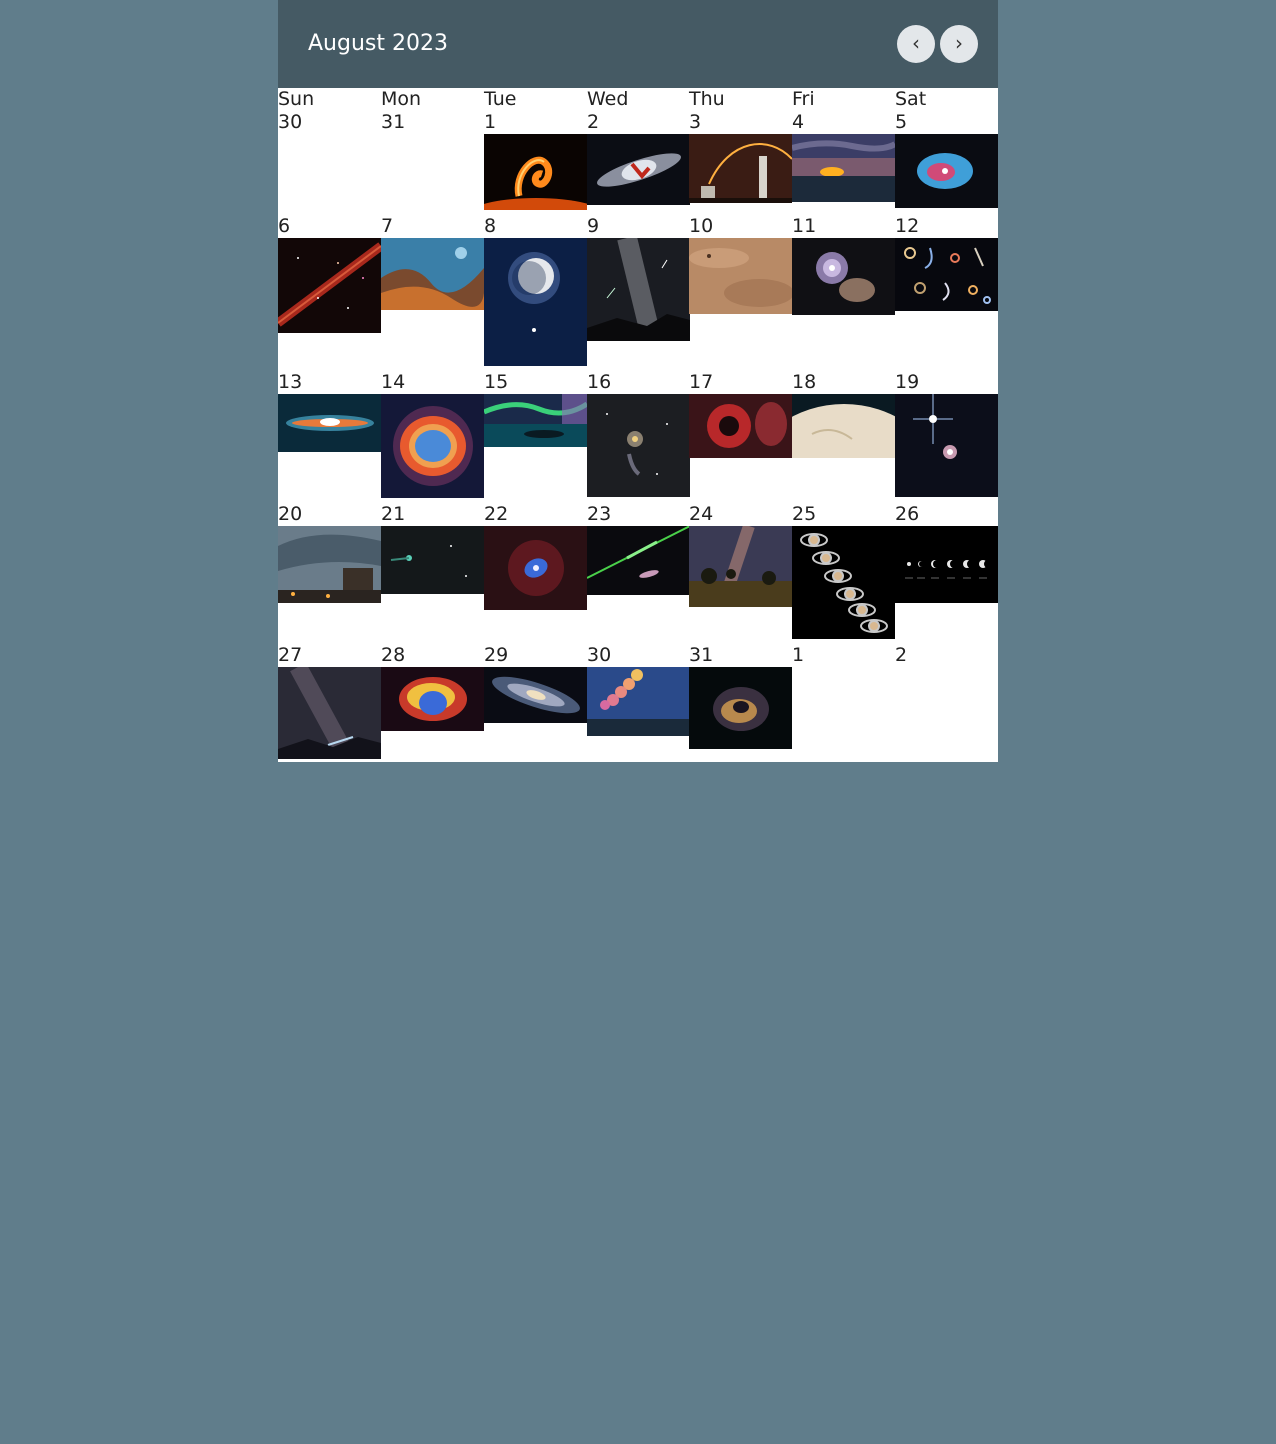 This screenshot has height=1444, width=1276. Describe the element at coordinates (496, 514) in the screenshot. I see `day-number: 22` at that location.